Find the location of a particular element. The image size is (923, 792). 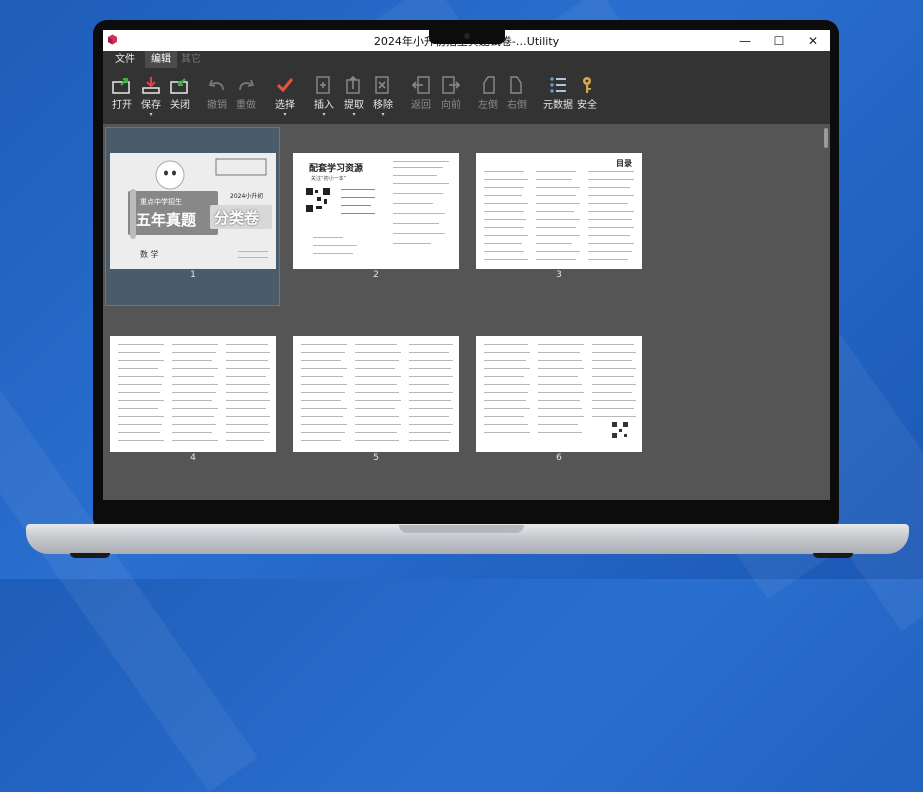

page-thumbnail-1: 重点中学招生 2024小升初 五年真题 分类卷 数 学 is located at coordinates (193, 211).